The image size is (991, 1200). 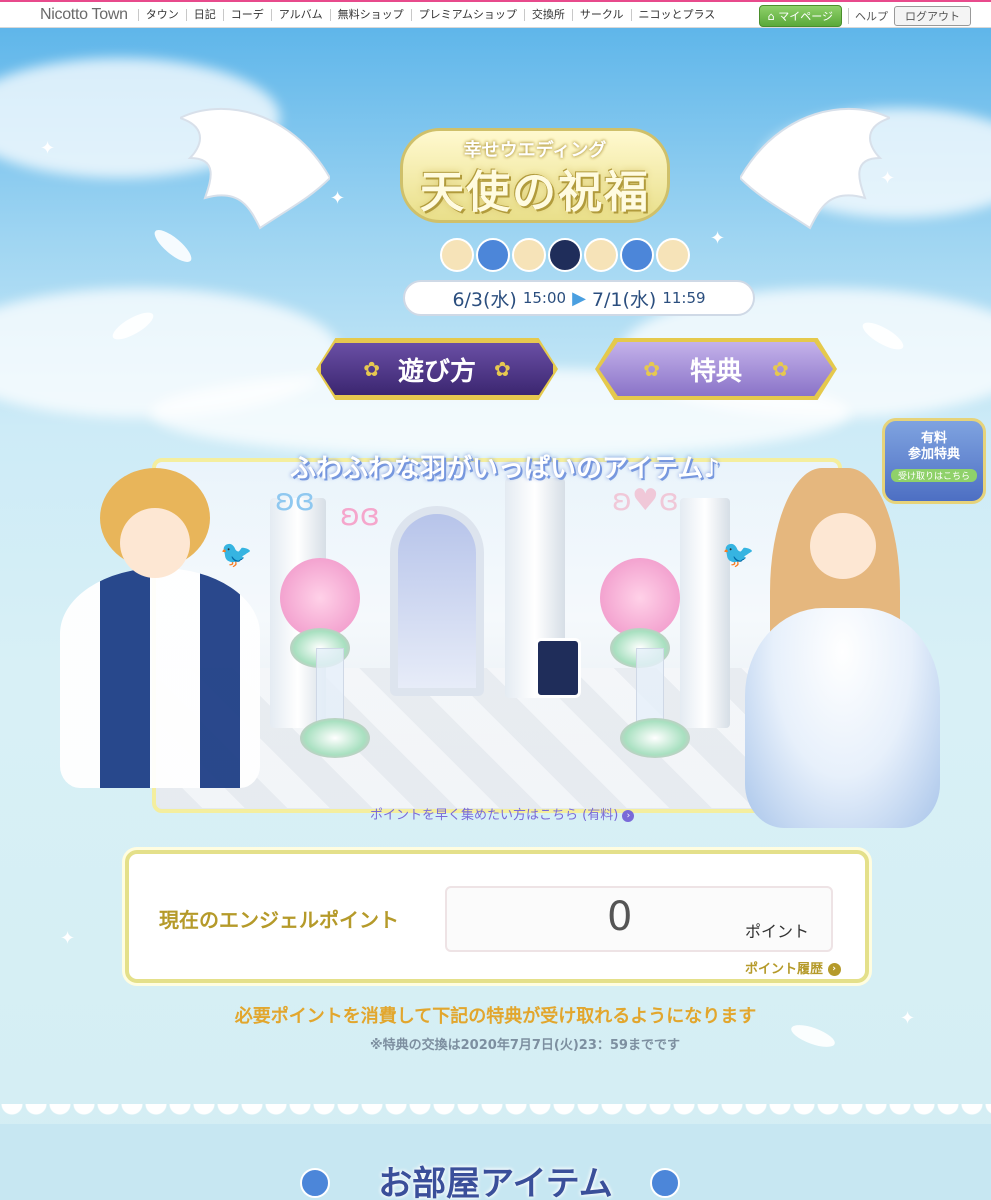 I want to click on start-date: 6/3(水), so click(x=484, y=299).